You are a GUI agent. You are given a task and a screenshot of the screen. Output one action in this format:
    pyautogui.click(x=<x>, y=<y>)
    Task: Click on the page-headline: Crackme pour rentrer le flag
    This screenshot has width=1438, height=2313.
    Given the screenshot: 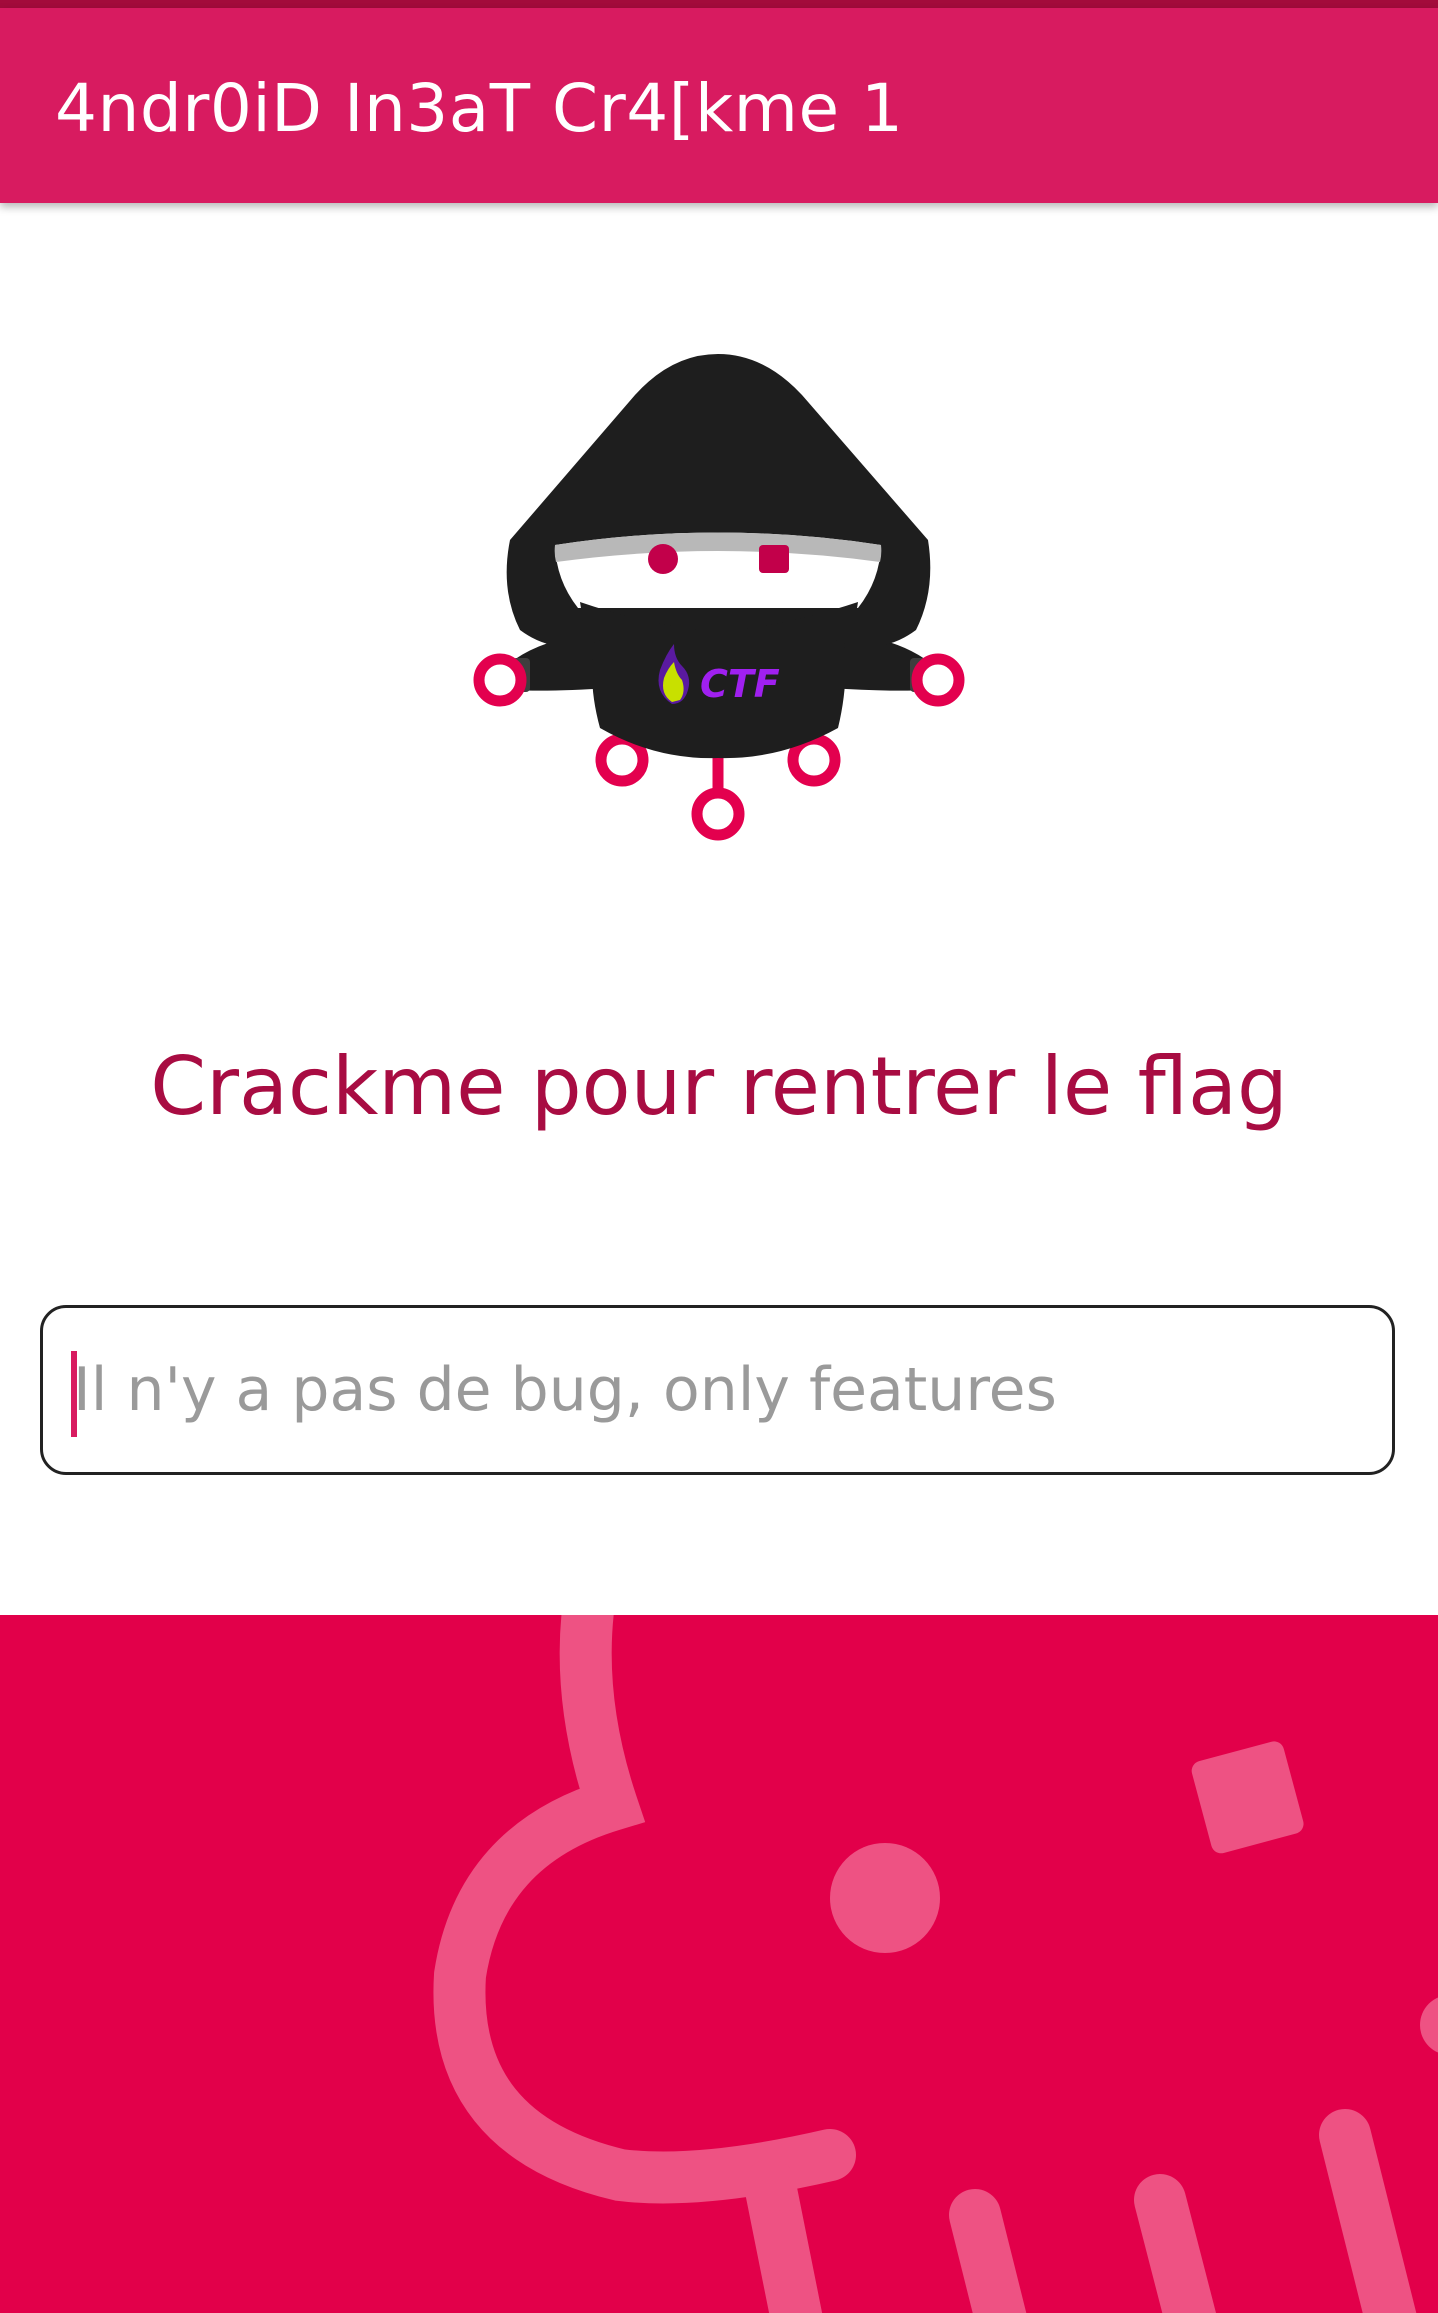 What is the action you would take?
    pyautogui.click(x=719, y=1086)
    